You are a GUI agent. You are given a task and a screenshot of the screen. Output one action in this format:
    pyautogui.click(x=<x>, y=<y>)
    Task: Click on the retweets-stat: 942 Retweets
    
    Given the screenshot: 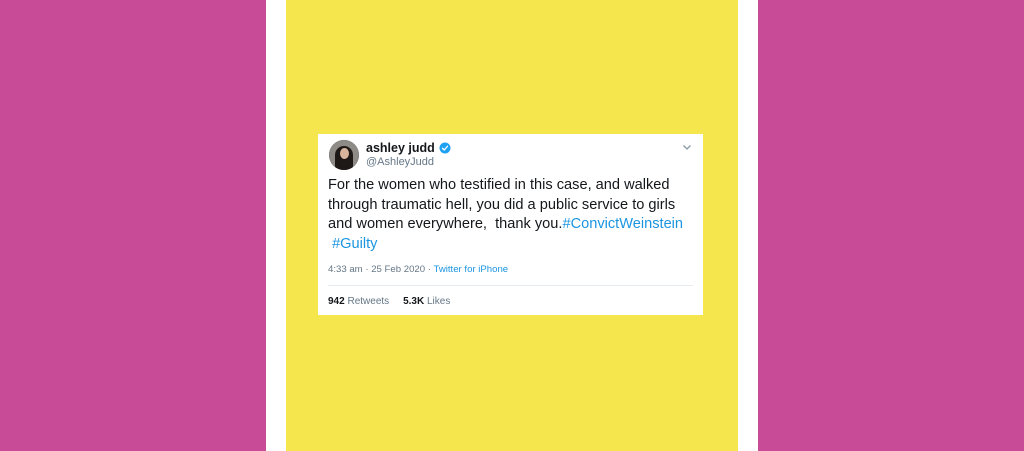 What is the action you would take?
    pyautogui.click(x=358, y=301)
    